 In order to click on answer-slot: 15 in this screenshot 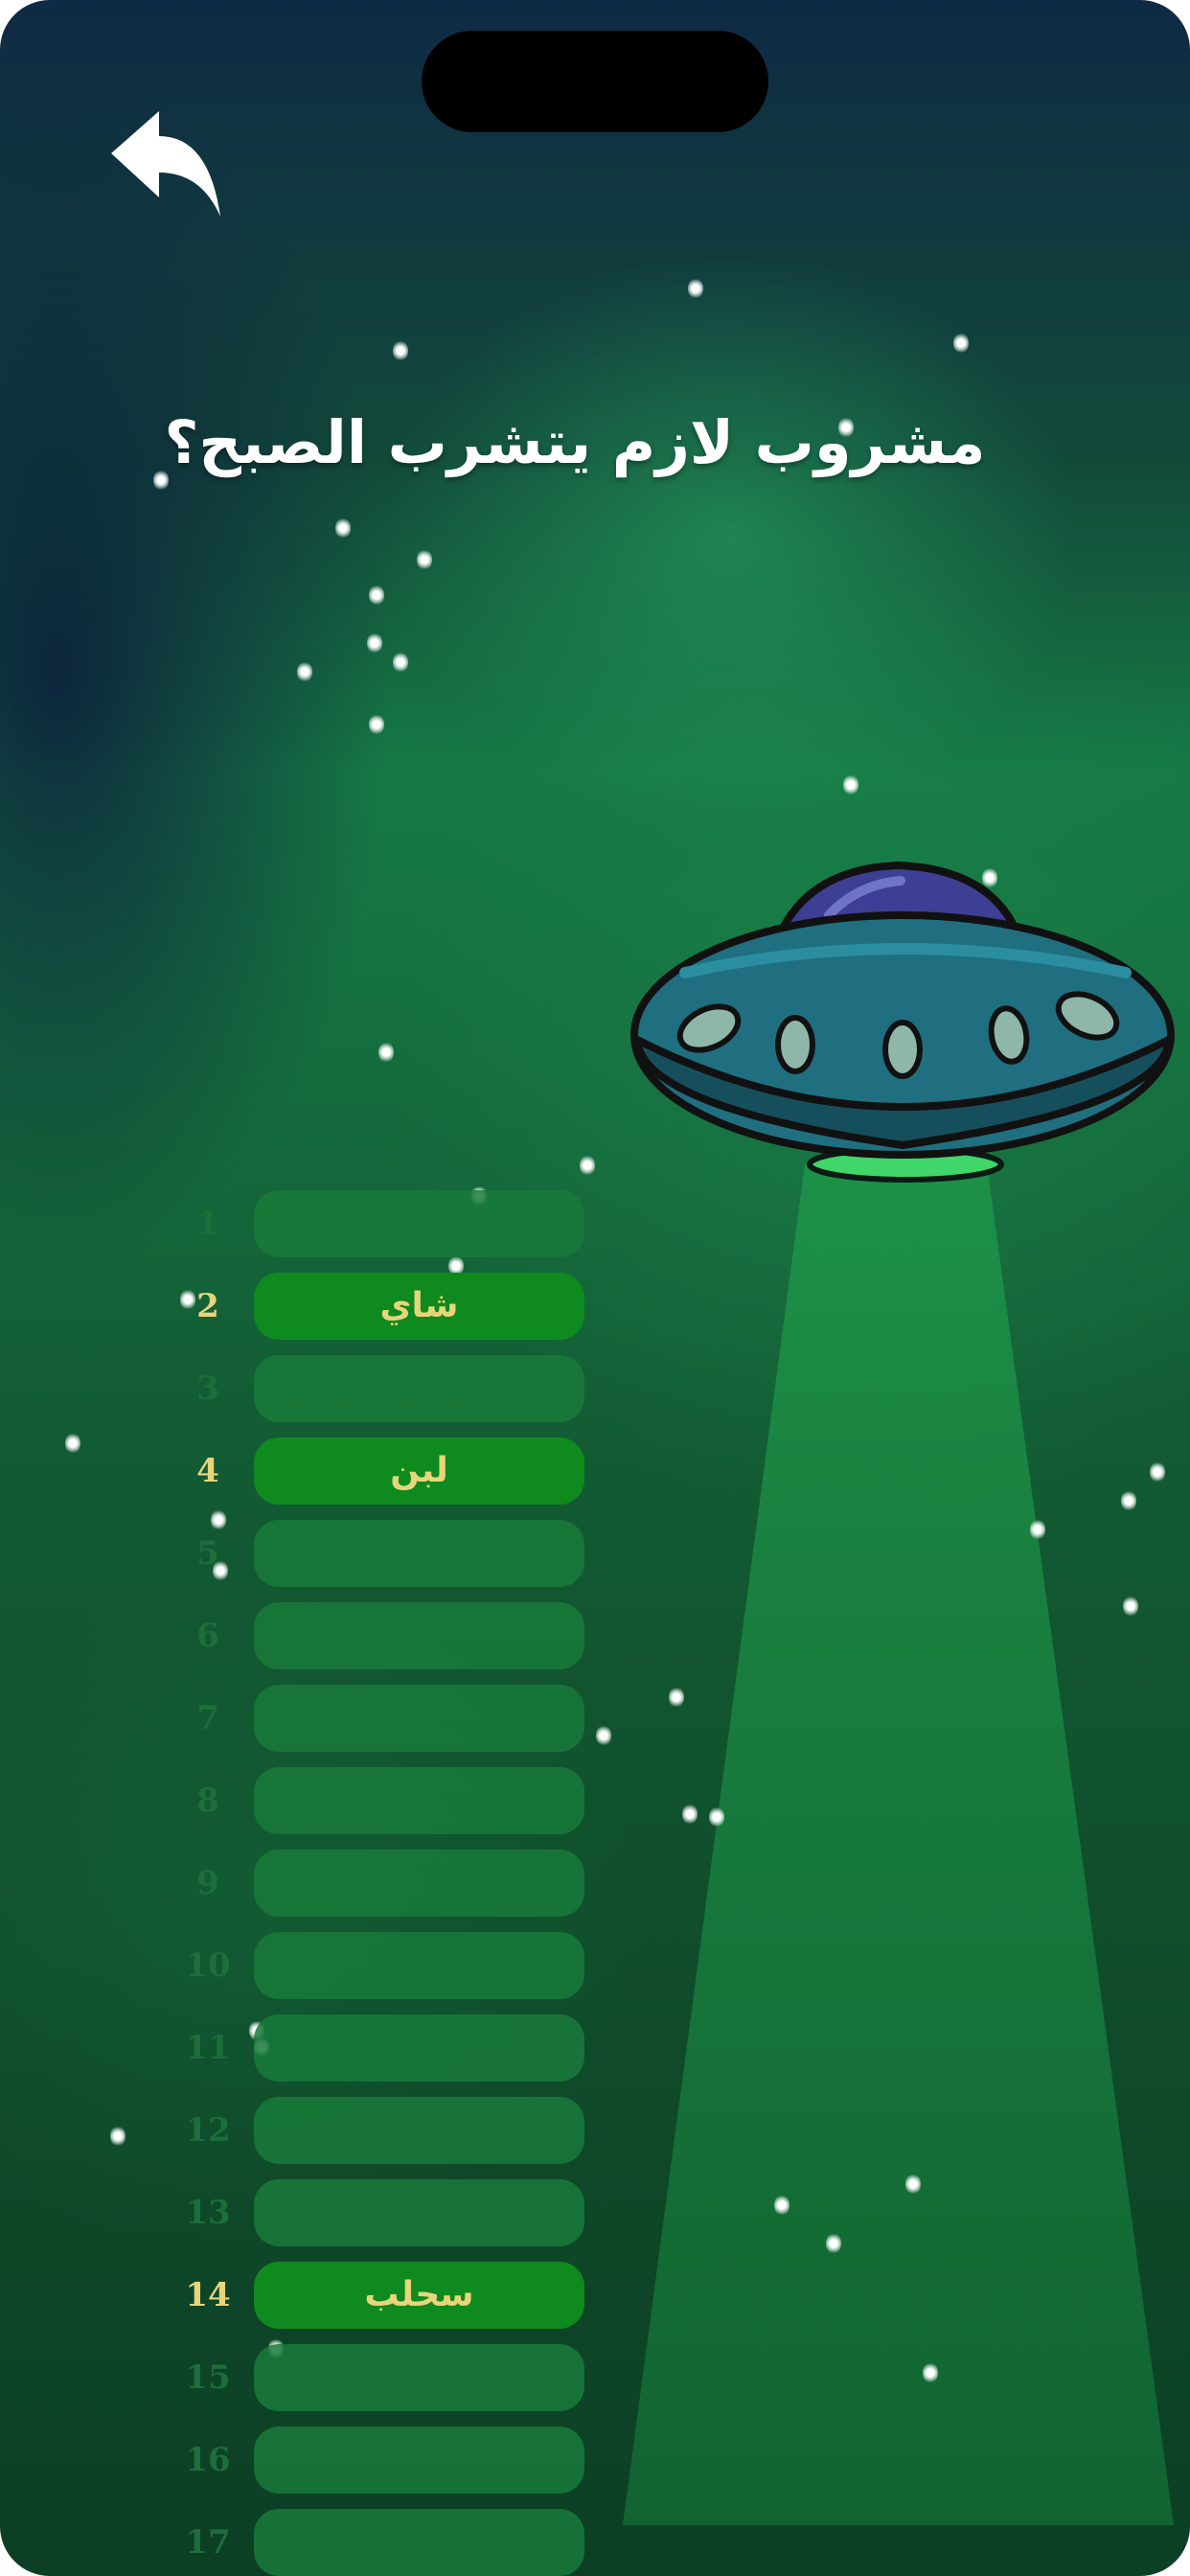, I will do `click(378, 2377)`.